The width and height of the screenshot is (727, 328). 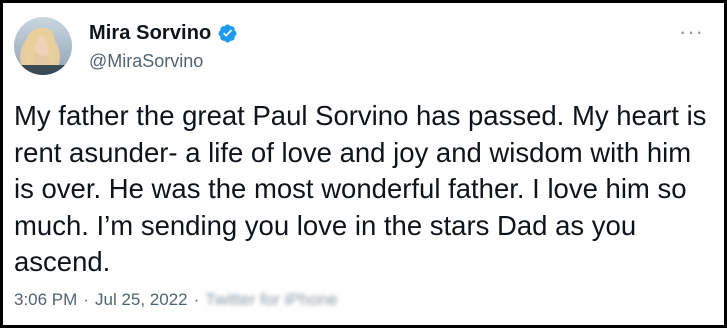 What do you see at coordinates (271, 300) in the screenshot?
I see `tweet-source: Twitter for iPhone` at bounding box center [271, 300].